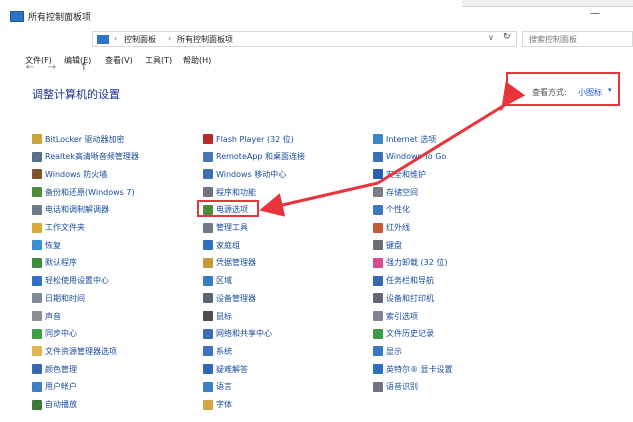  What do you see at coordinates (443, 143) in the screenshot?
I see `annotation-line` at bounding box center [443, 143].